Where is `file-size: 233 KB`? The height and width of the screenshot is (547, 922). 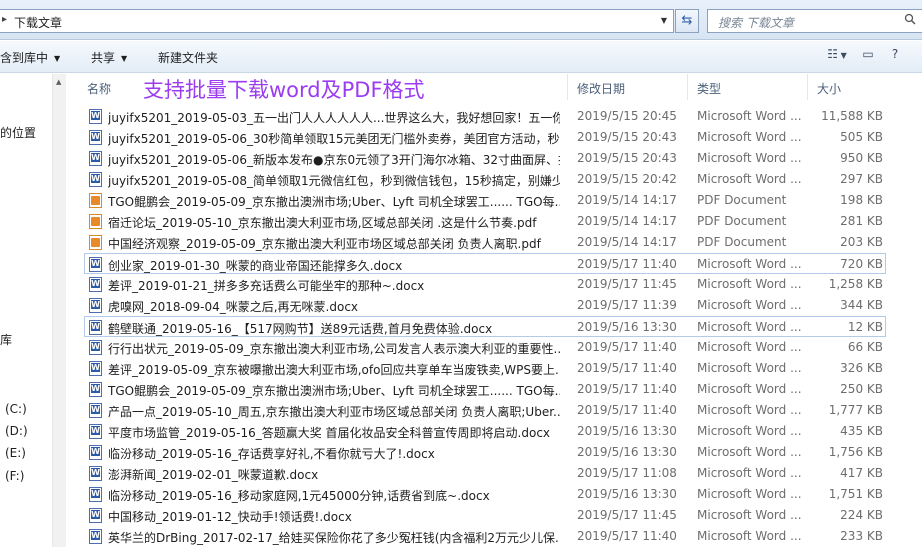 file-size: 233 KB is located at coordinates (861, 536).